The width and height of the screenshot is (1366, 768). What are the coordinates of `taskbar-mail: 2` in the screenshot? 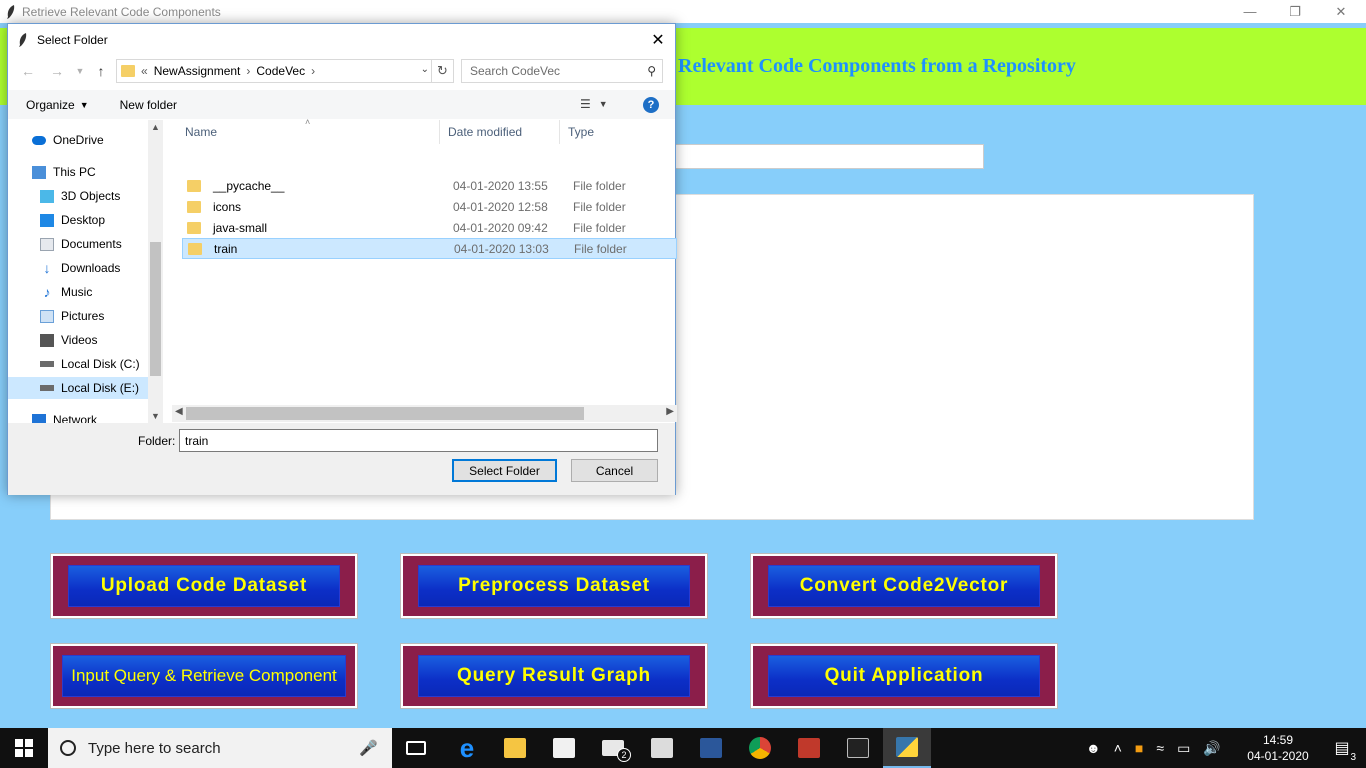 It's located at (613, 748).